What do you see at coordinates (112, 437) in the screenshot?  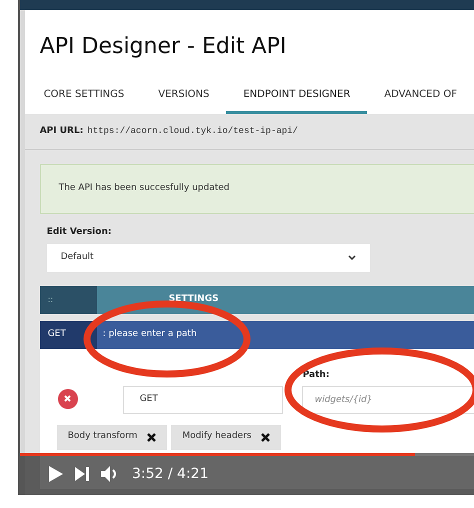 I see `plugin-chip: Body transform` at bounding box center [112, 437].